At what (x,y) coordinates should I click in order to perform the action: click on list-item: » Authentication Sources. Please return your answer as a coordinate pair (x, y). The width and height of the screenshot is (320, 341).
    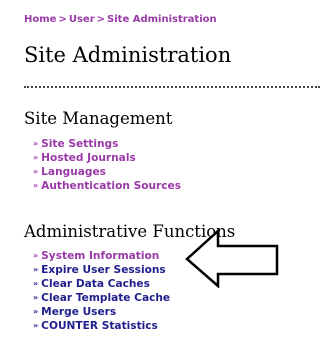
    Looking at the image, I should click on (107, 186).